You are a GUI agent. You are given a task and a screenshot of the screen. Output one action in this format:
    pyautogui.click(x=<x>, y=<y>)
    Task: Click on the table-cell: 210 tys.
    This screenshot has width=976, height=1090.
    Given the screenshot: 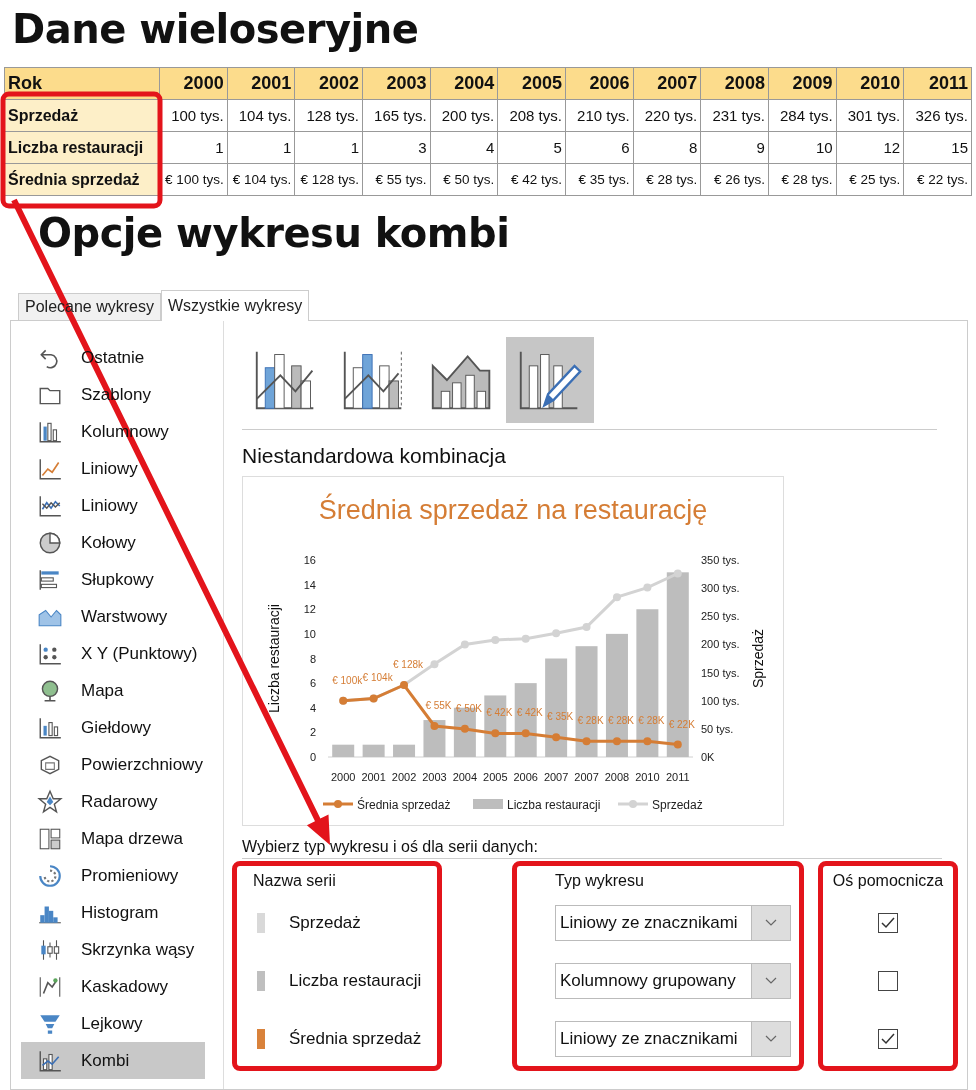 What is the action you would take?
    pyautogui.click(x=599, y=115)
    